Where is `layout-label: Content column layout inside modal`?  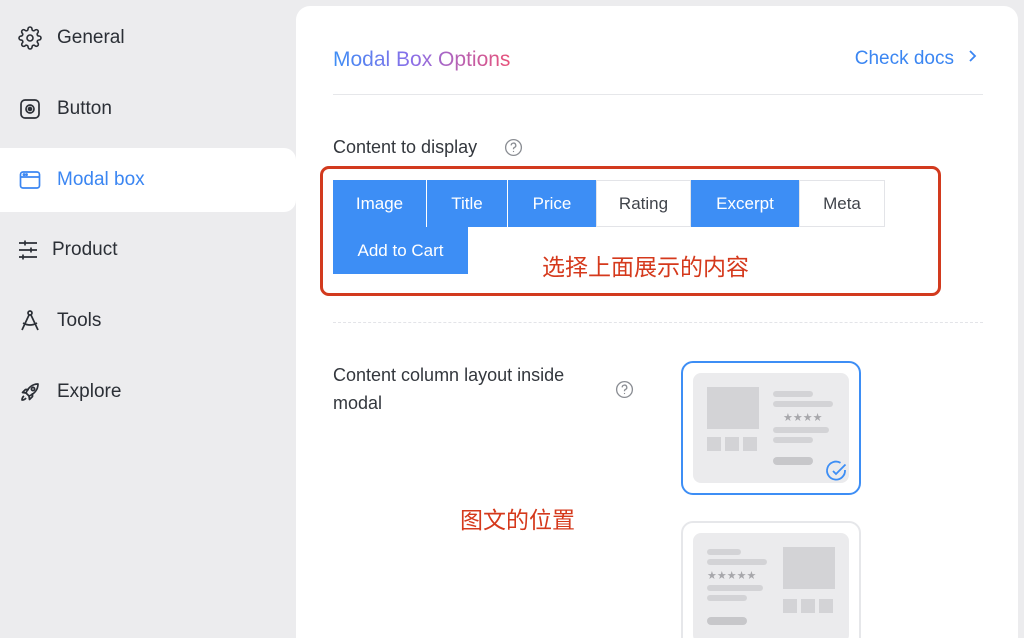
layout-label: Content column layout inside modal is located at coordinates (449, 389).